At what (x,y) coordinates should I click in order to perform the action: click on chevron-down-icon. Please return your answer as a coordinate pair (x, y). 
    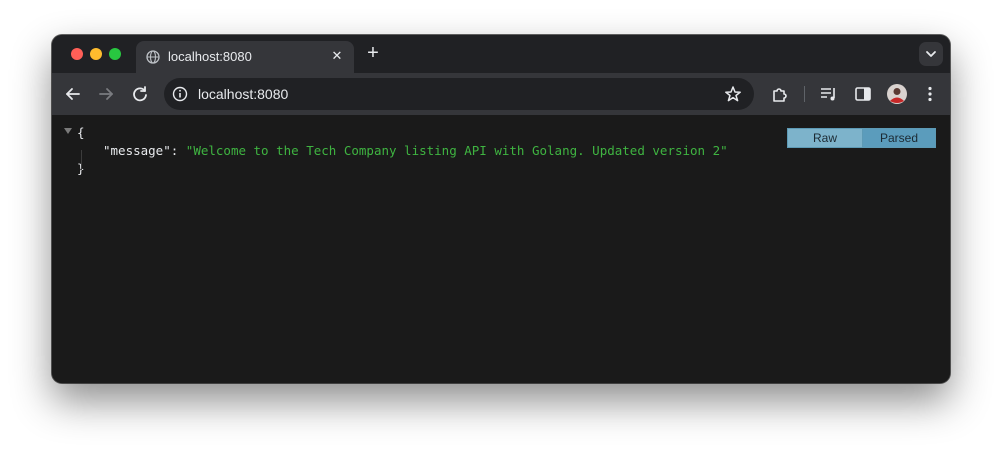
    Looking at the image, I should click on (931, 54).